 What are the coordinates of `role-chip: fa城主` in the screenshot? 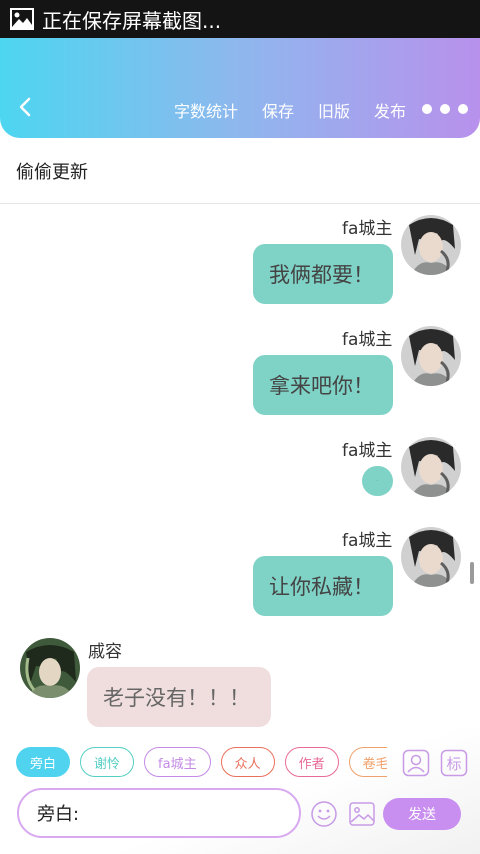 It's located at (177, 762).